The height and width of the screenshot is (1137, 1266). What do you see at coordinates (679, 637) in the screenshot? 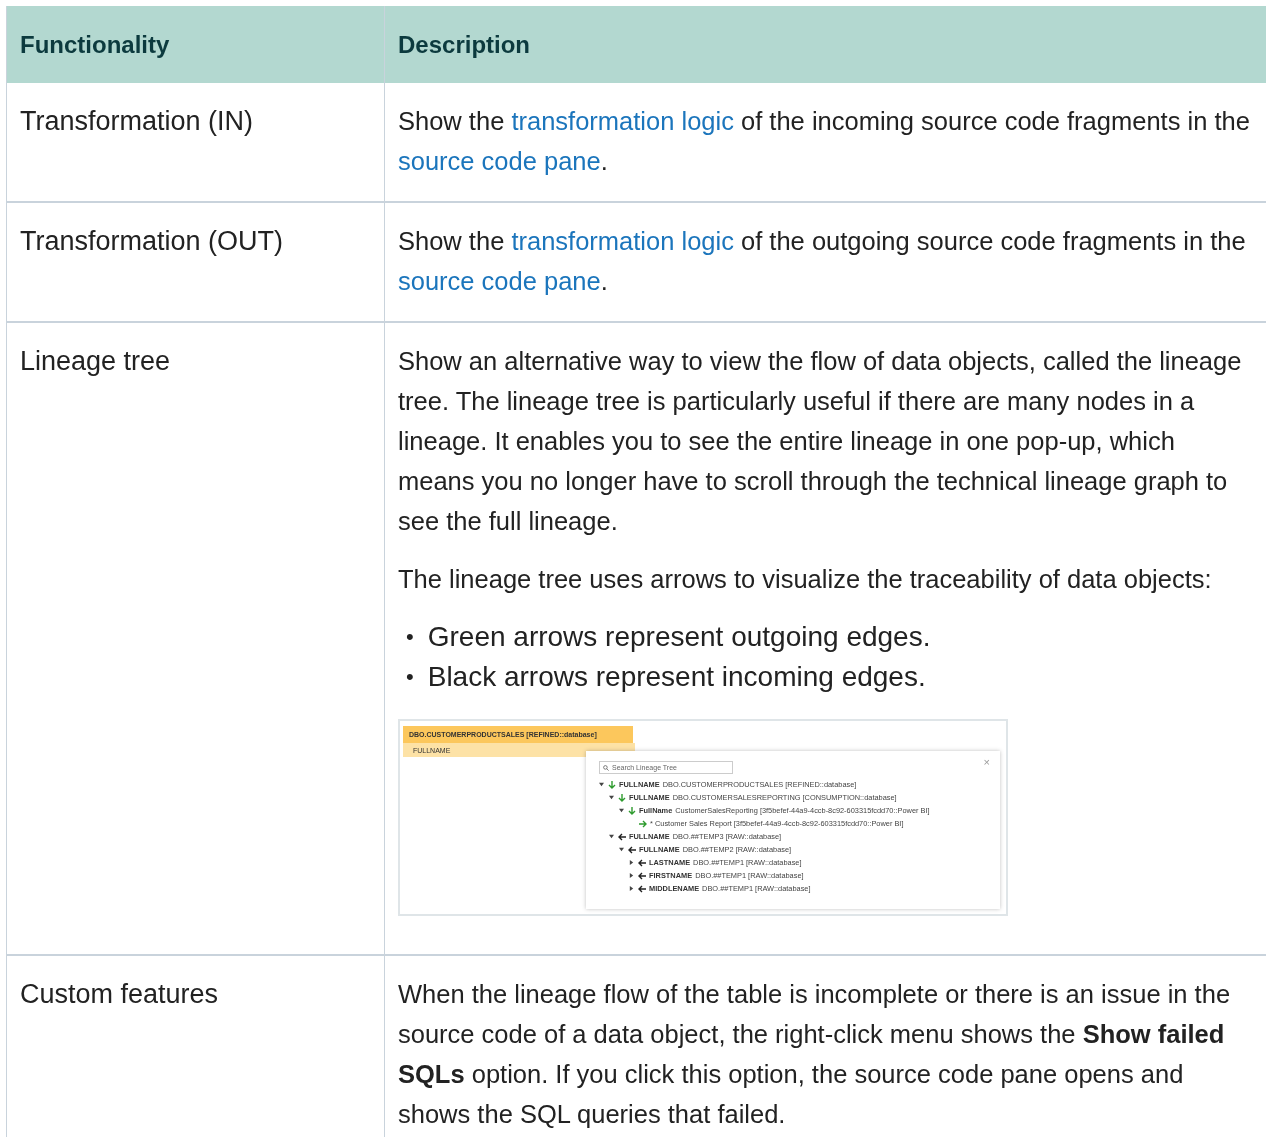
I see `bullet-item: Green arrows represent outgoing edges.` at bounding box center [679, 637].